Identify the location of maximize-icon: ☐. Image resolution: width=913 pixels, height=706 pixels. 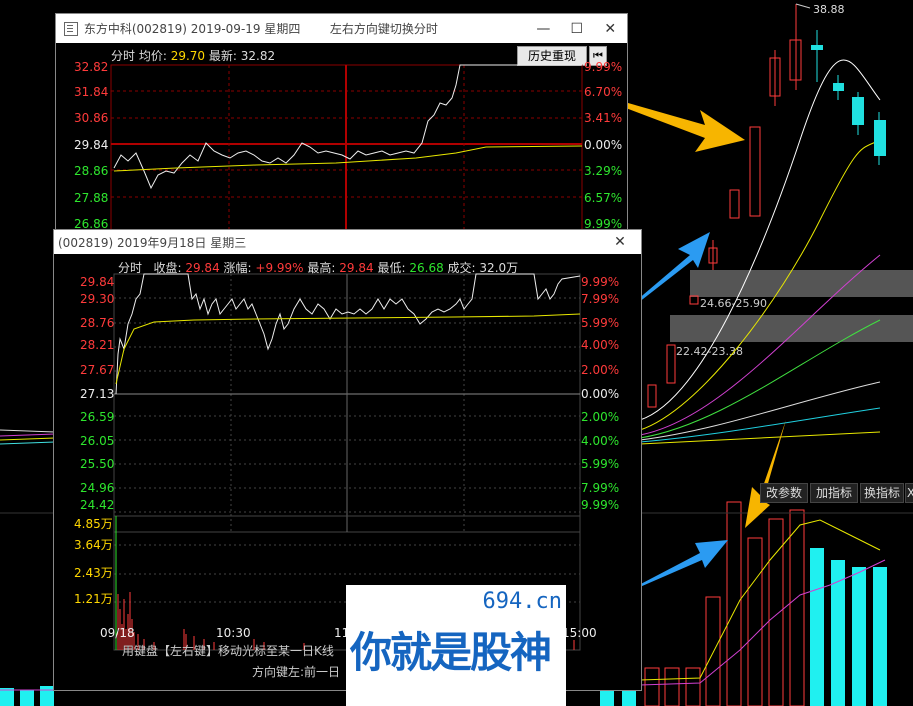
(576, 29).